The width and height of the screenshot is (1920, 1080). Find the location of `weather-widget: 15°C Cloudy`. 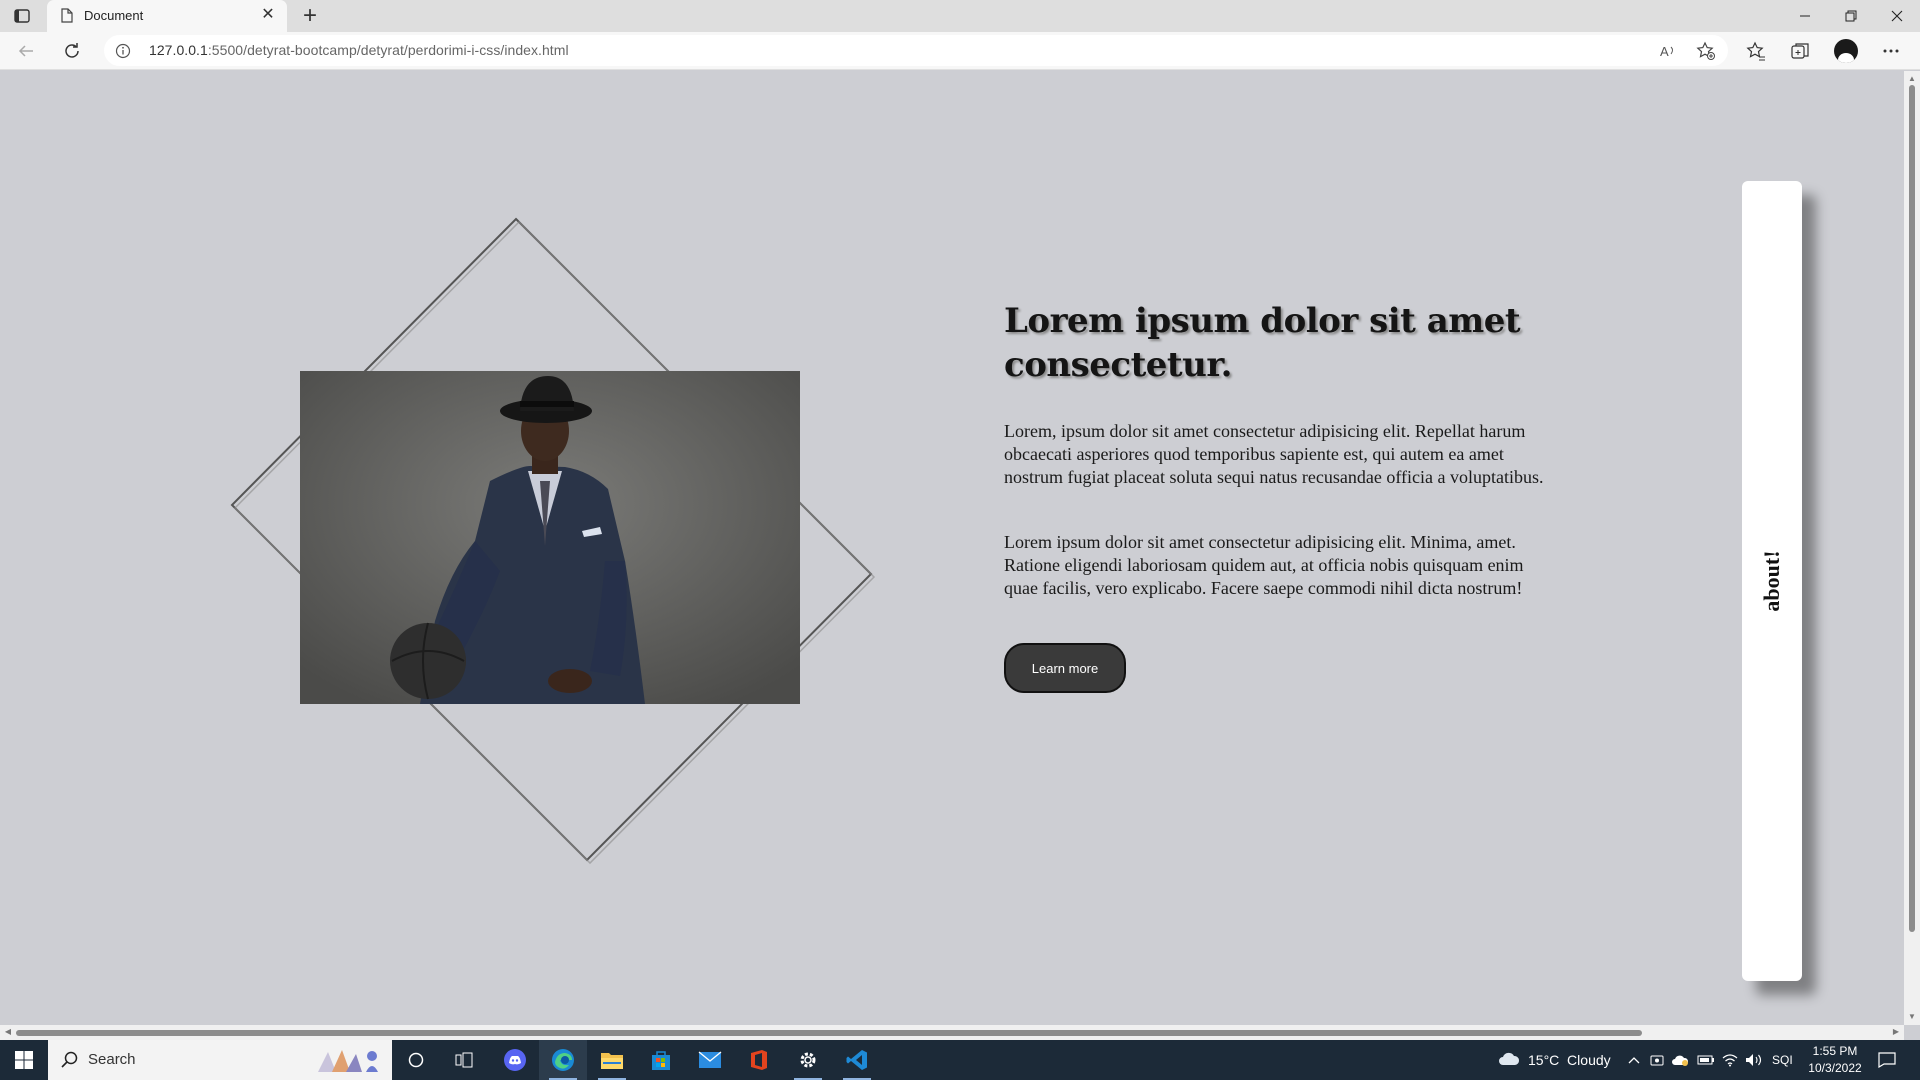

weather-widget: 15°C Cloudy is located at coordinates (1554, 1060).